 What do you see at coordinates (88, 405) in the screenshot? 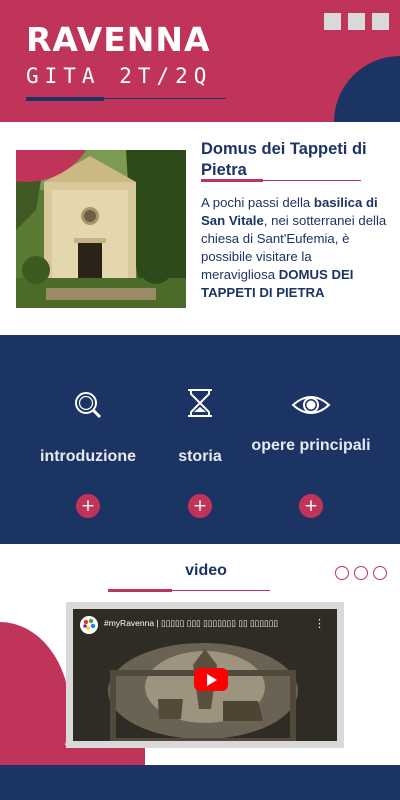
I see `search-icon` at bounding box center [88, 405].